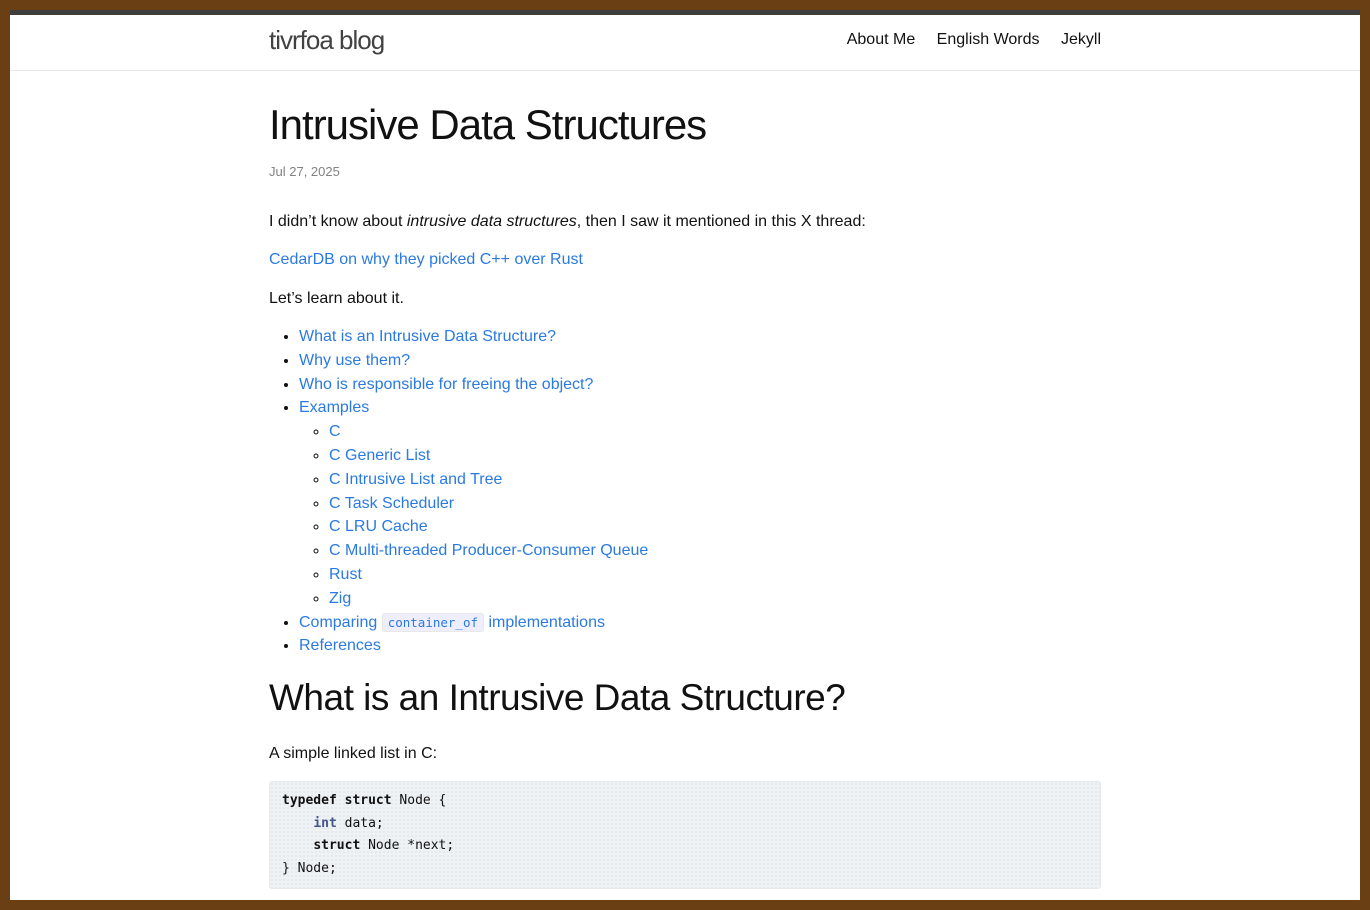 The height and width of the screenshot is (910, 1370). Describe the element at coordinates (334, 407) in the screenshot. I see `toc-link-examples: Examples` at that location.